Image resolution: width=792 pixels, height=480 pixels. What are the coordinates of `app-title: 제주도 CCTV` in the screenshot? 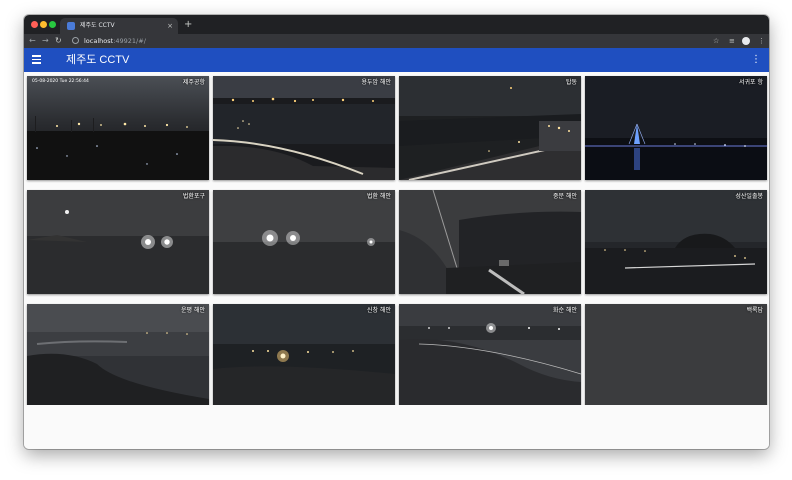 It's located at (98, 60).